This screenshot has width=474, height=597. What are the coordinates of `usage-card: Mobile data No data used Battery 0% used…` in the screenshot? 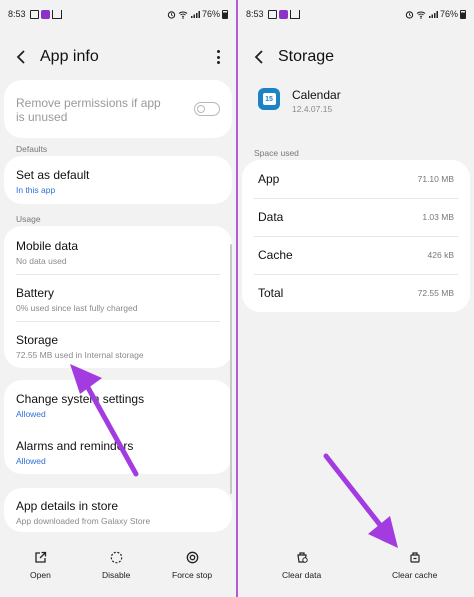 It's located at (118, 297).